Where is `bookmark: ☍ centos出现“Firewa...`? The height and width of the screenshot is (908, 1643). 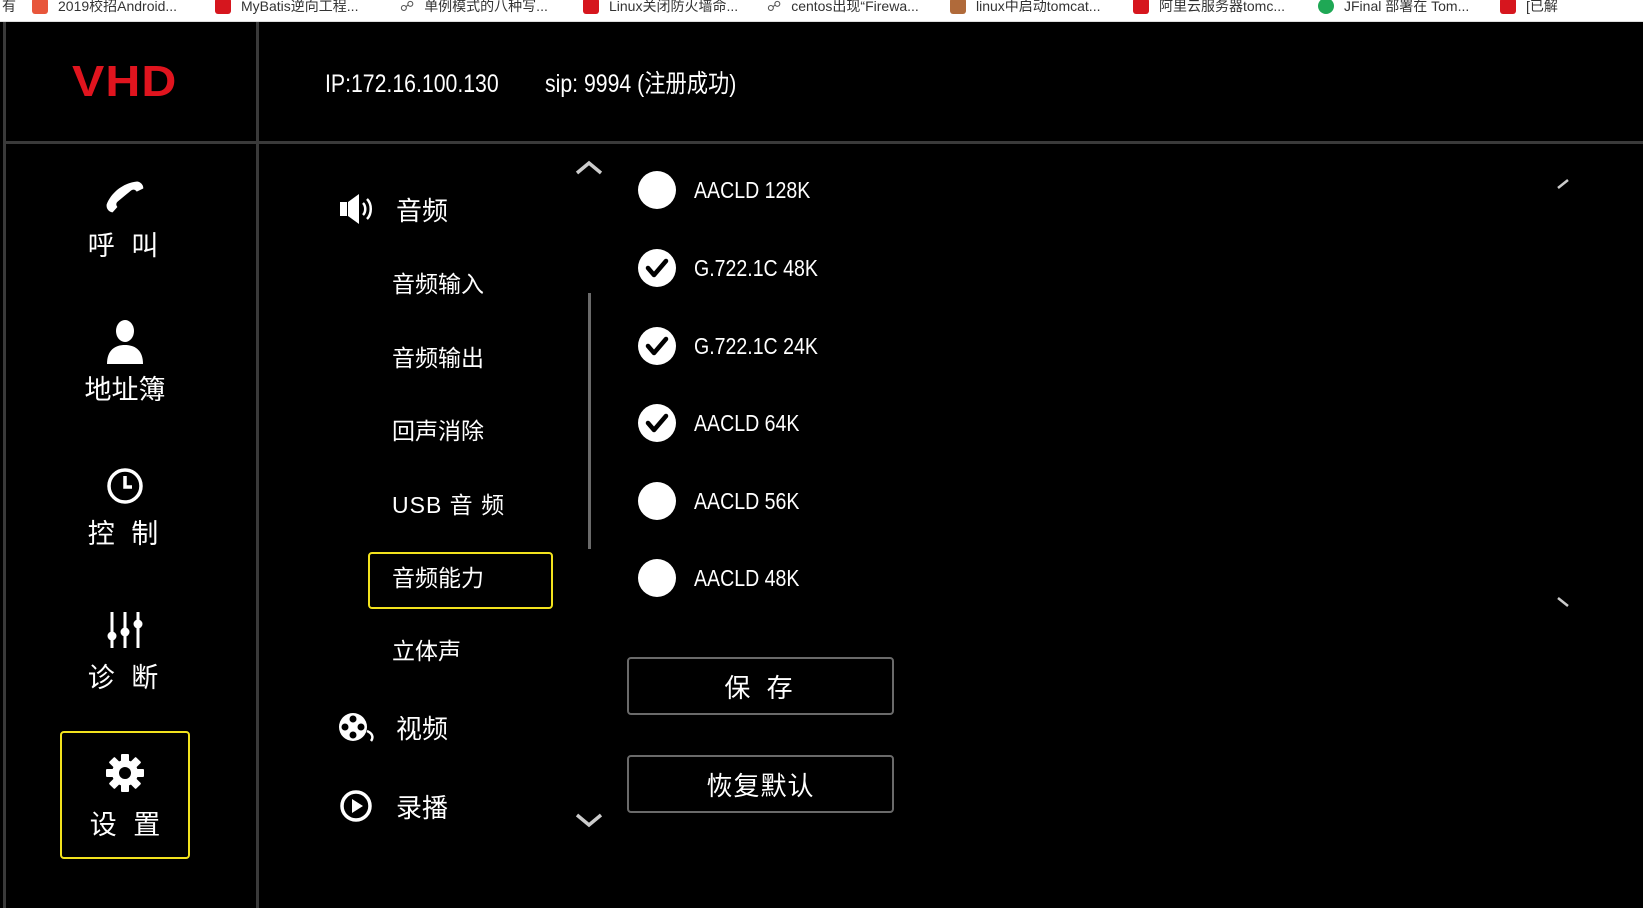 bookmark: ☍ centos出现“Firewa... is located at coordinates (843, 8).